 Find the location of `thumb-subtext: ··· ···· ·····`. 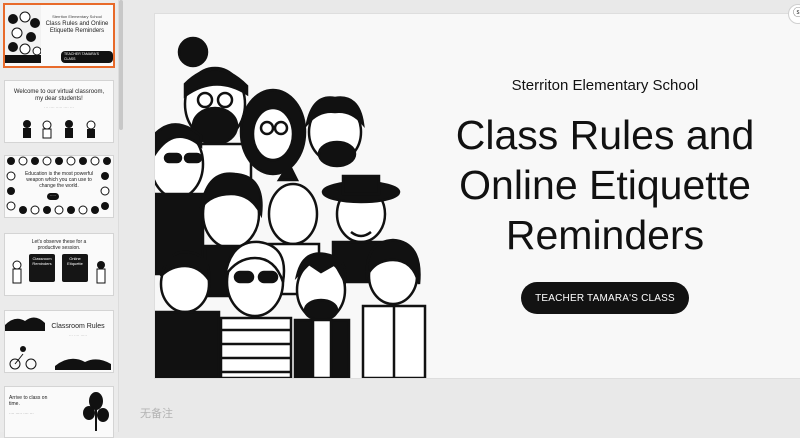

thumb-subtext: ··· ···· ····· is located at coordinates (78, 335).